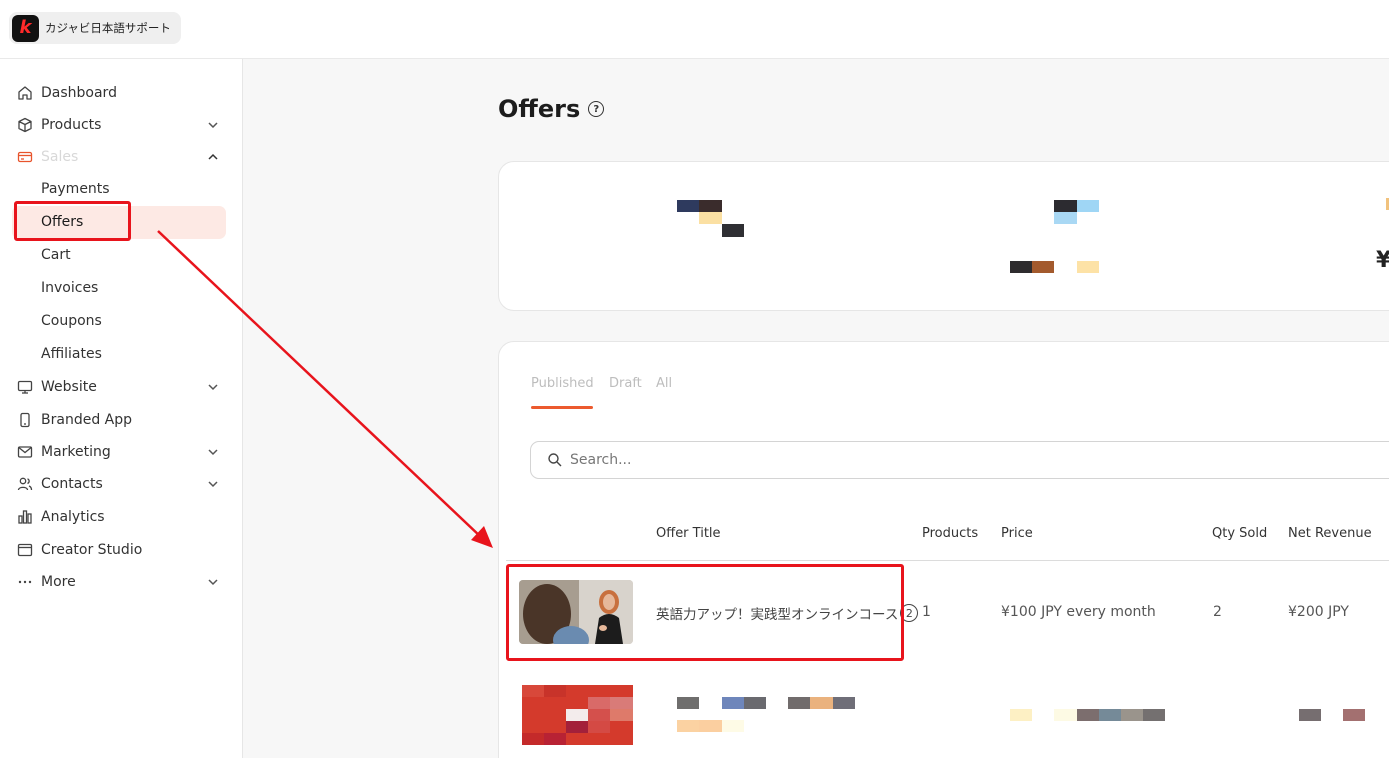 Image resolution: width=1389 pixels, height=758 pixels. Describe the element at coordinates (664, 383) in the screenshot. I see `tab-all: All` at that location.